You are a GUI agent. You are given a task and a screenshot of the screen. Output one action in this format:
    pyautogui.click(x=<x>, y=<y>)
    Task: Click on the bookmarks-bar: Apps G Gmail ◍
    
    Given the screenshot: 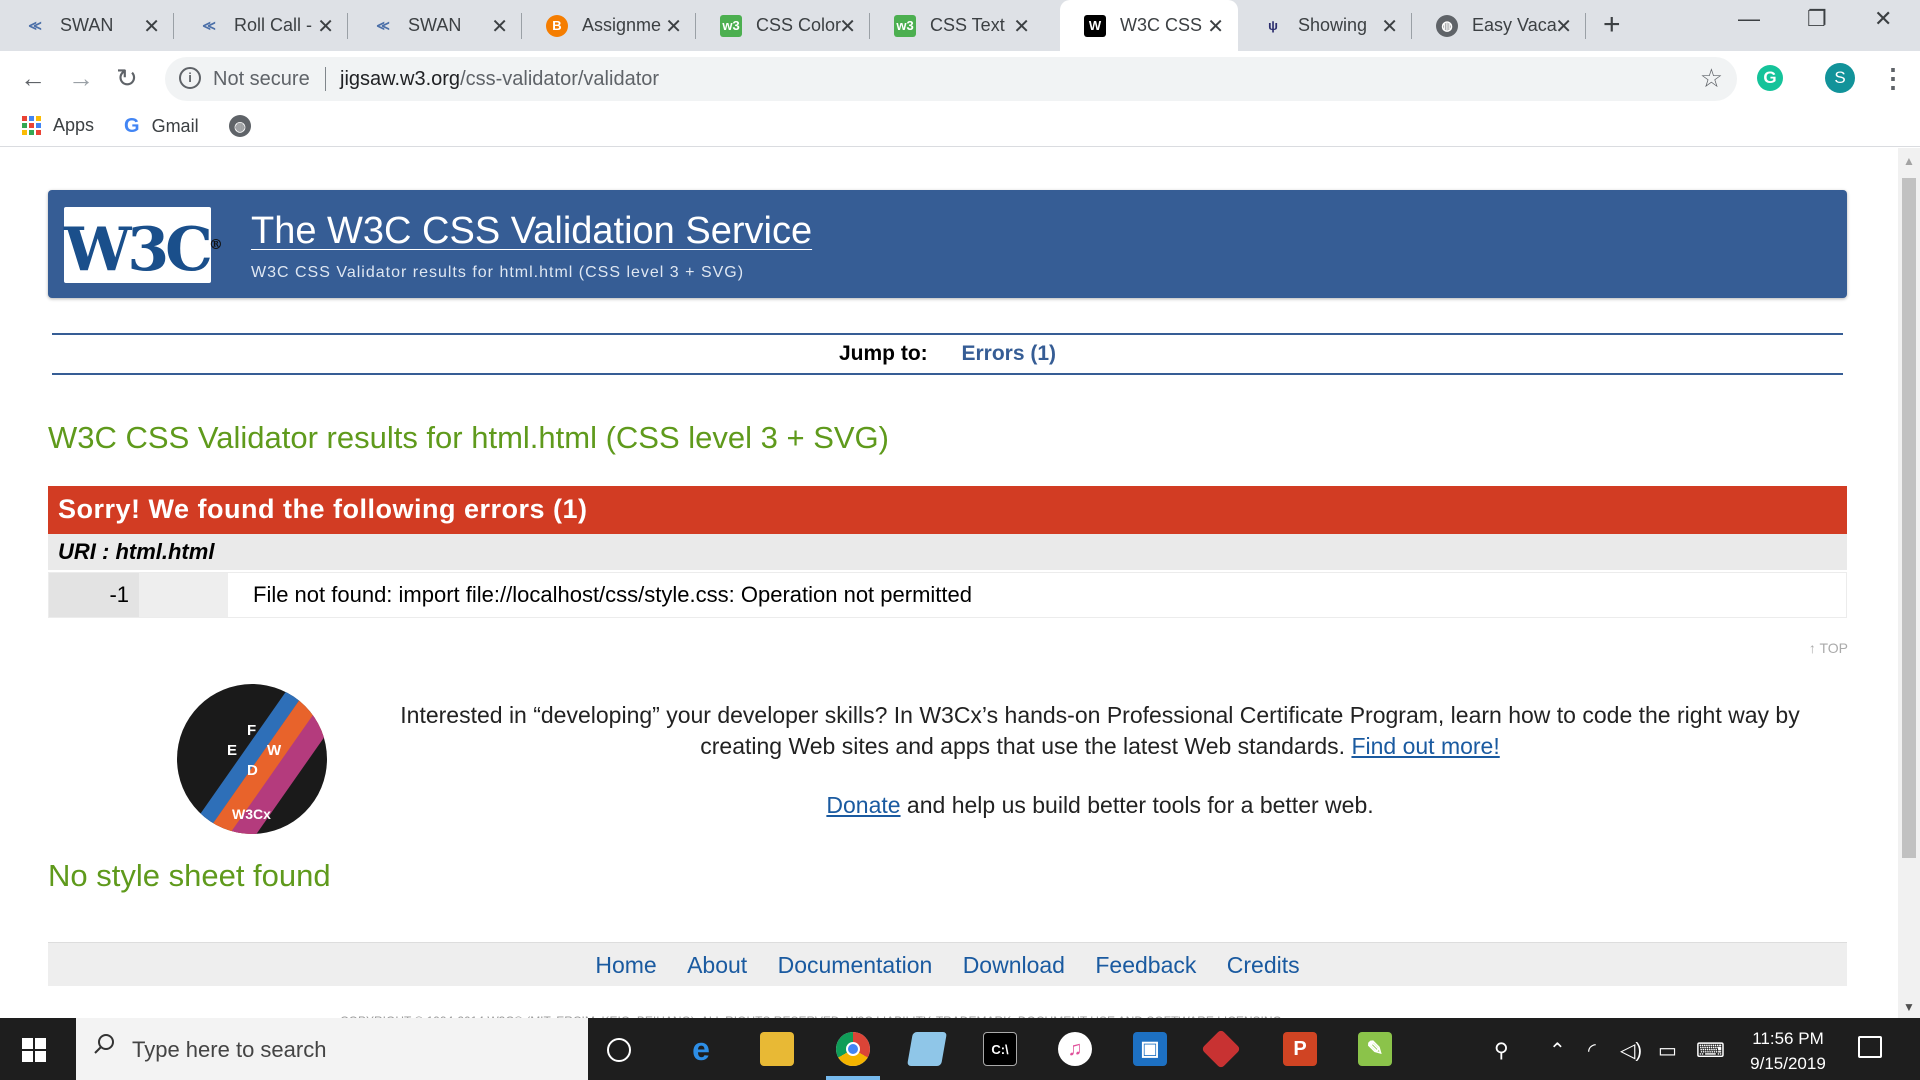 What is the action you would take?
    pyautogui.click(x=960, y=127)
    